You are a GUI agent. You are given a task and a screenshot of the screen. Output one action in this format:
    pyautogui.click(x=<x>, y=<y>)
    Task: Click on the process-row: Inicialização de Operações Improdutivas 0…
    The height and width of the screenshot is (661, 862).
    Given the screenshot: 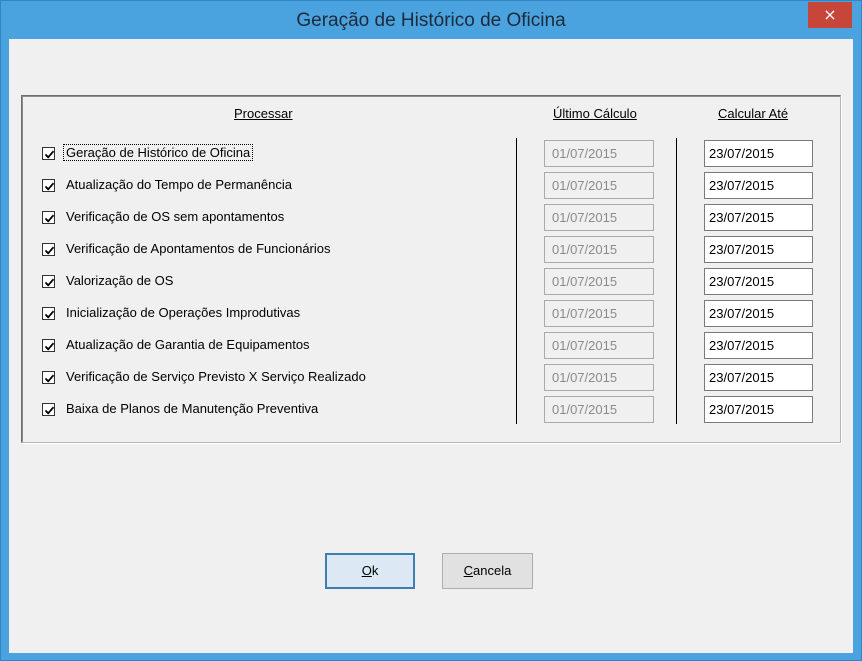 What is the action you would take?
    pyautogui.click(x=432, y=315)
    